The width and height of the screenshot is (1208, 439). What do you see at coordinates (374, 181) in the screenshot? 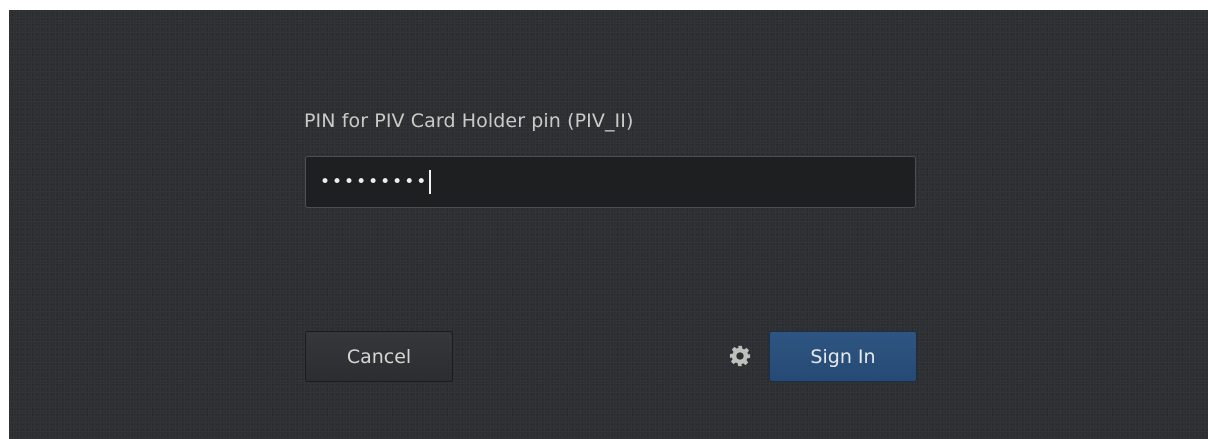
I see `pin-masked-value: •••••••••` at bounding box center [374, 181].